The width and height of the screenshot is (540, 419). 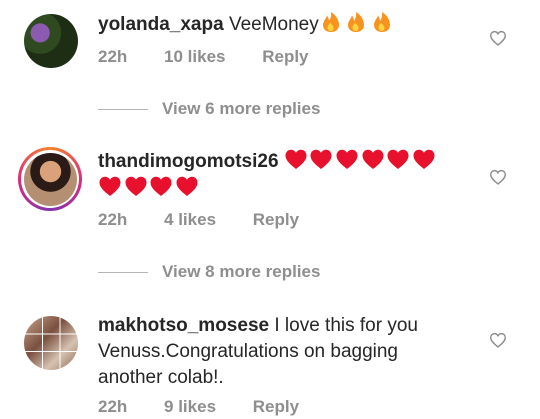 What do you see at coordinates (241, 272) in the screenshot?
I see `view-more-replies-label: View 8 more replies` at bounding box center [241, 272].